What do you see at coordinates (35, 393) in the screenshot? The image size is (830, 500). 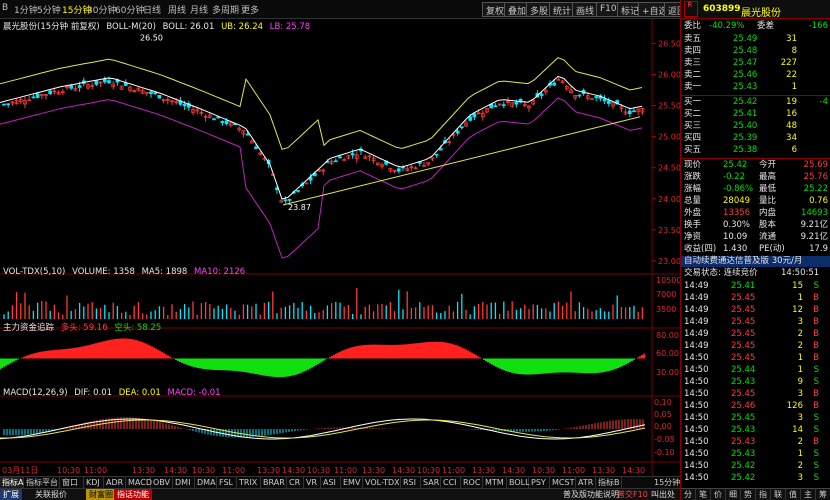 I see `macd-indicator-name: MACD(12,26,9)` at bounding box center [35, 393].